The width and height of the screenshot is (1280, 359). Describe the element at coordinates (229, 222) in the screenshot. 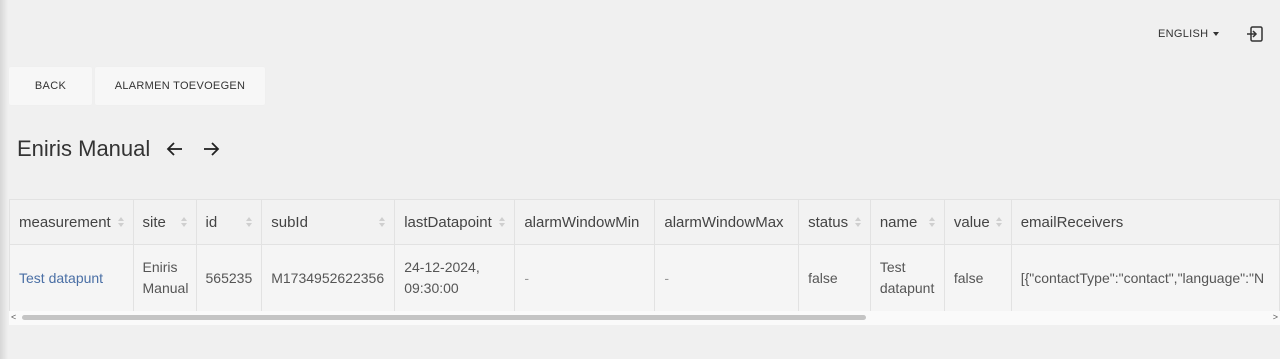

I see `column-header-id: id` at that location.